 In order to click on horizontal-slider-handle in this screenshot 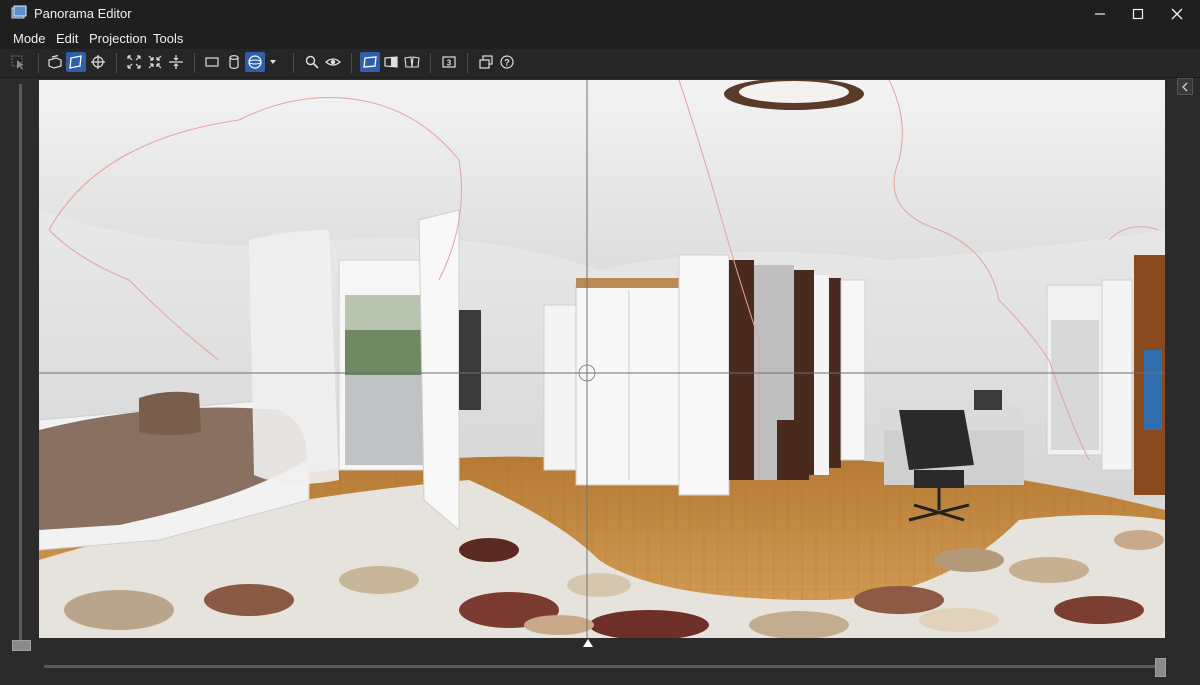, I will do `click(1160, 667)`.